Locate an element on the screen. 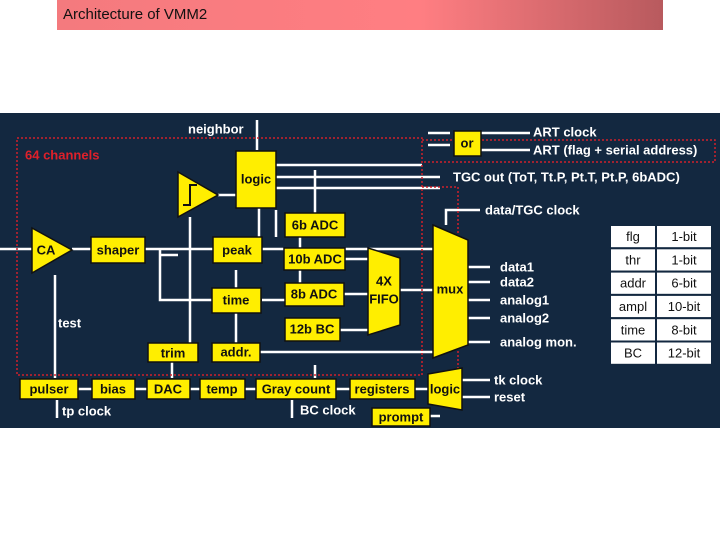 The width and height of the screenshot is (720, 540). art-clock-label: ART clock is located at coordinates (565, 132).